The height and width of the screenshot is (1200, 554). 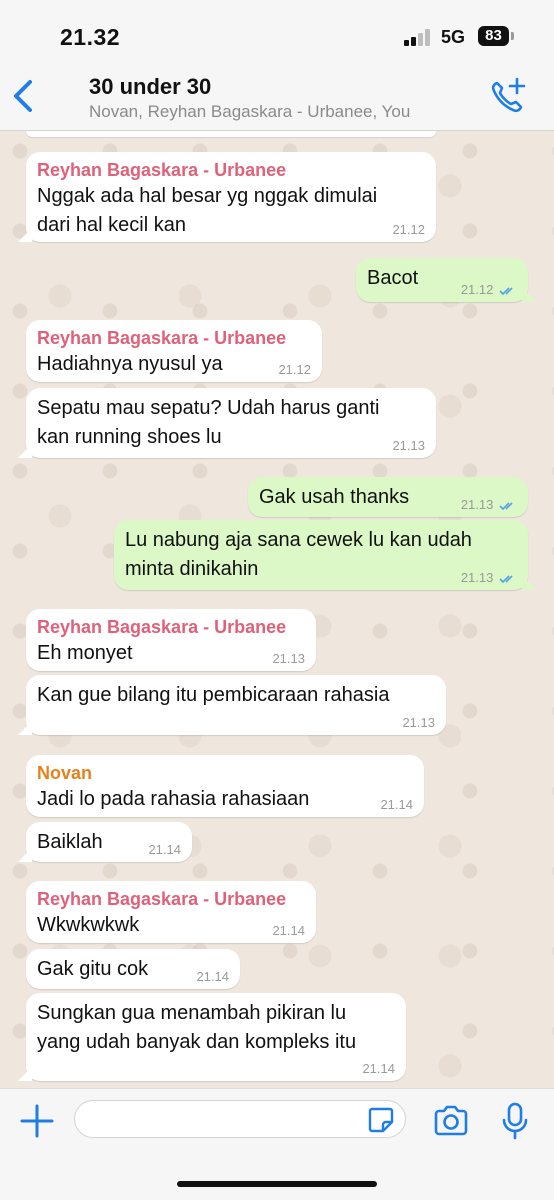 I want to click on camera-button, so click(x=451, y=1121).